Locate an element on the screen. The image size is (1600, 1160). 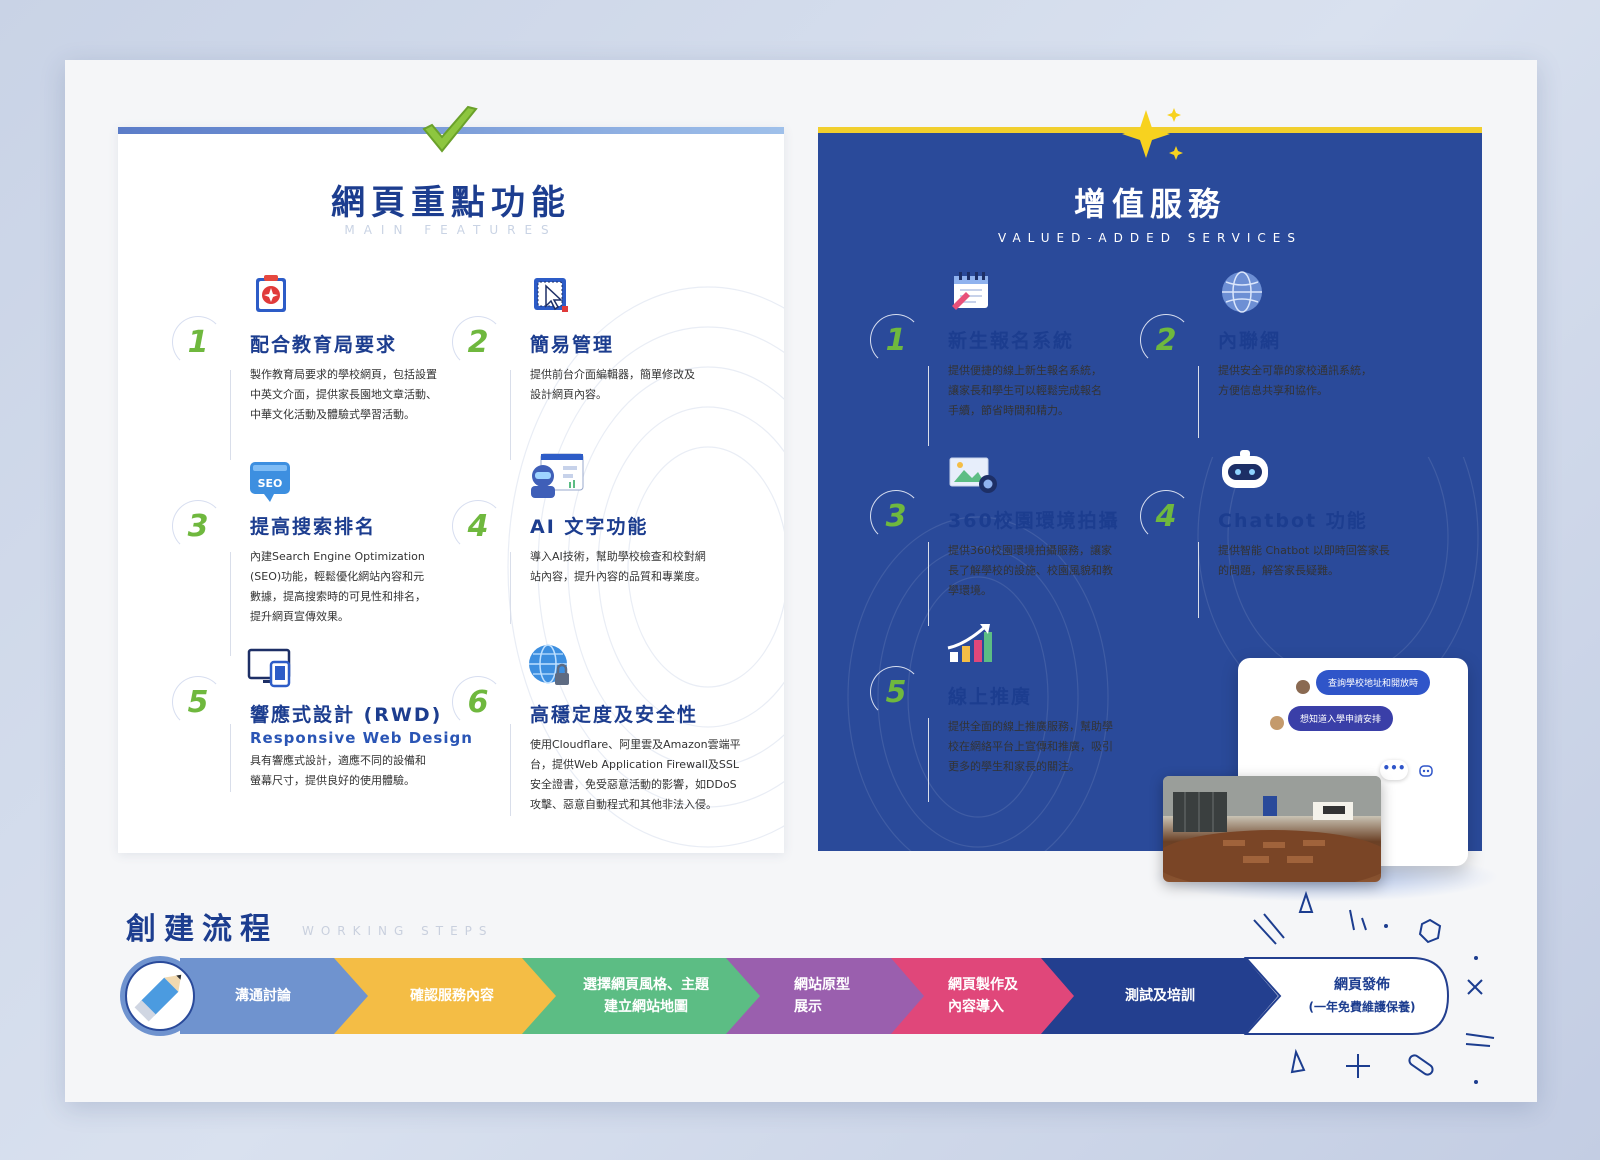
step-6-label: 測試及培訓 is located at coordinates (1160, 996).